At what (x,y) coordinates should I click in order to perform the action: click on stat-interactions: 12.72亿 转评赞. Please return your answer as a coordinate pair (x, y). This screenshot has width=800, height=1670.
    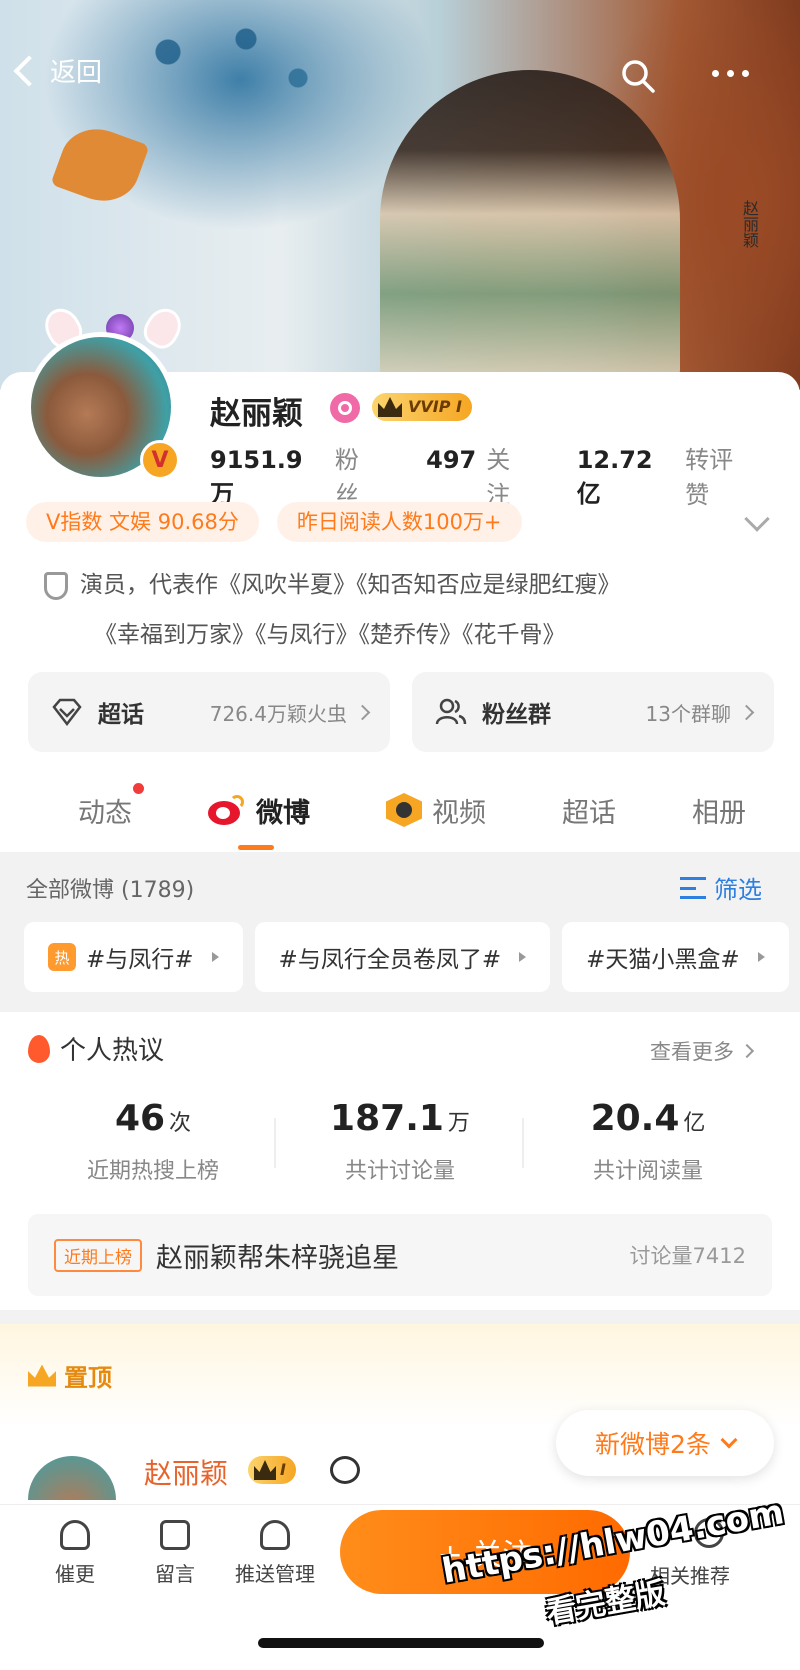
    Looking at the image, I should click on (666, 475).